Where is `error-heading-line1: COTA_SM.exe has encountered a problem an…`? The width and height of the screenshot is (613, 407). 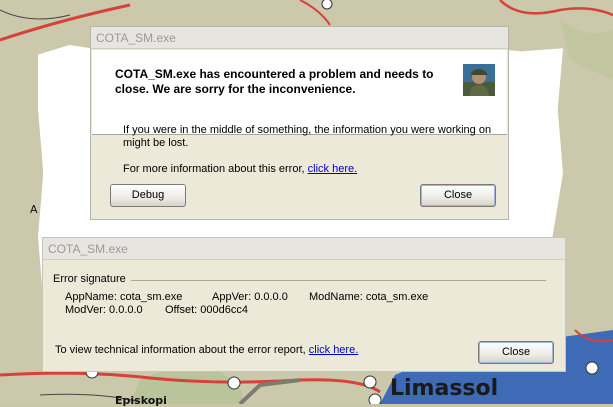 error-heading-line1: COTA_SM.exe has encountered a problem an… is located at coordinates (274, 74).